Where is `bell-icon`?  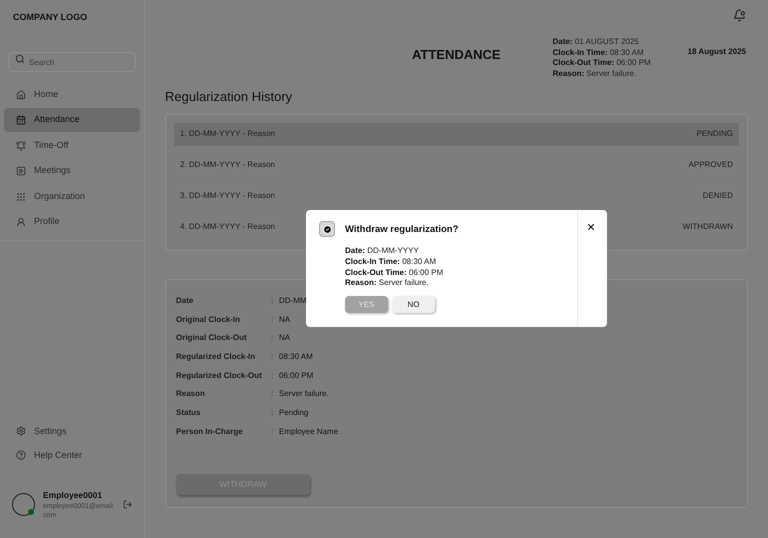 bell-icon is located at coordinates (21, 145).